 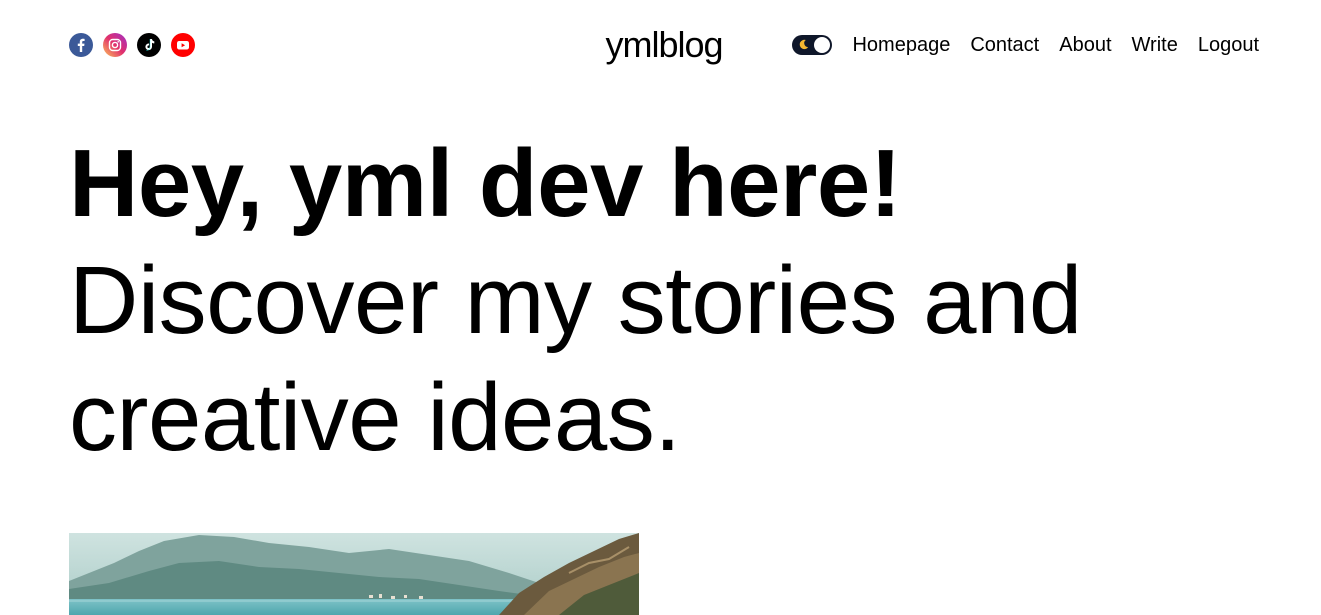 I want to click on nav-write: Write, so click(x=1155, y=45).